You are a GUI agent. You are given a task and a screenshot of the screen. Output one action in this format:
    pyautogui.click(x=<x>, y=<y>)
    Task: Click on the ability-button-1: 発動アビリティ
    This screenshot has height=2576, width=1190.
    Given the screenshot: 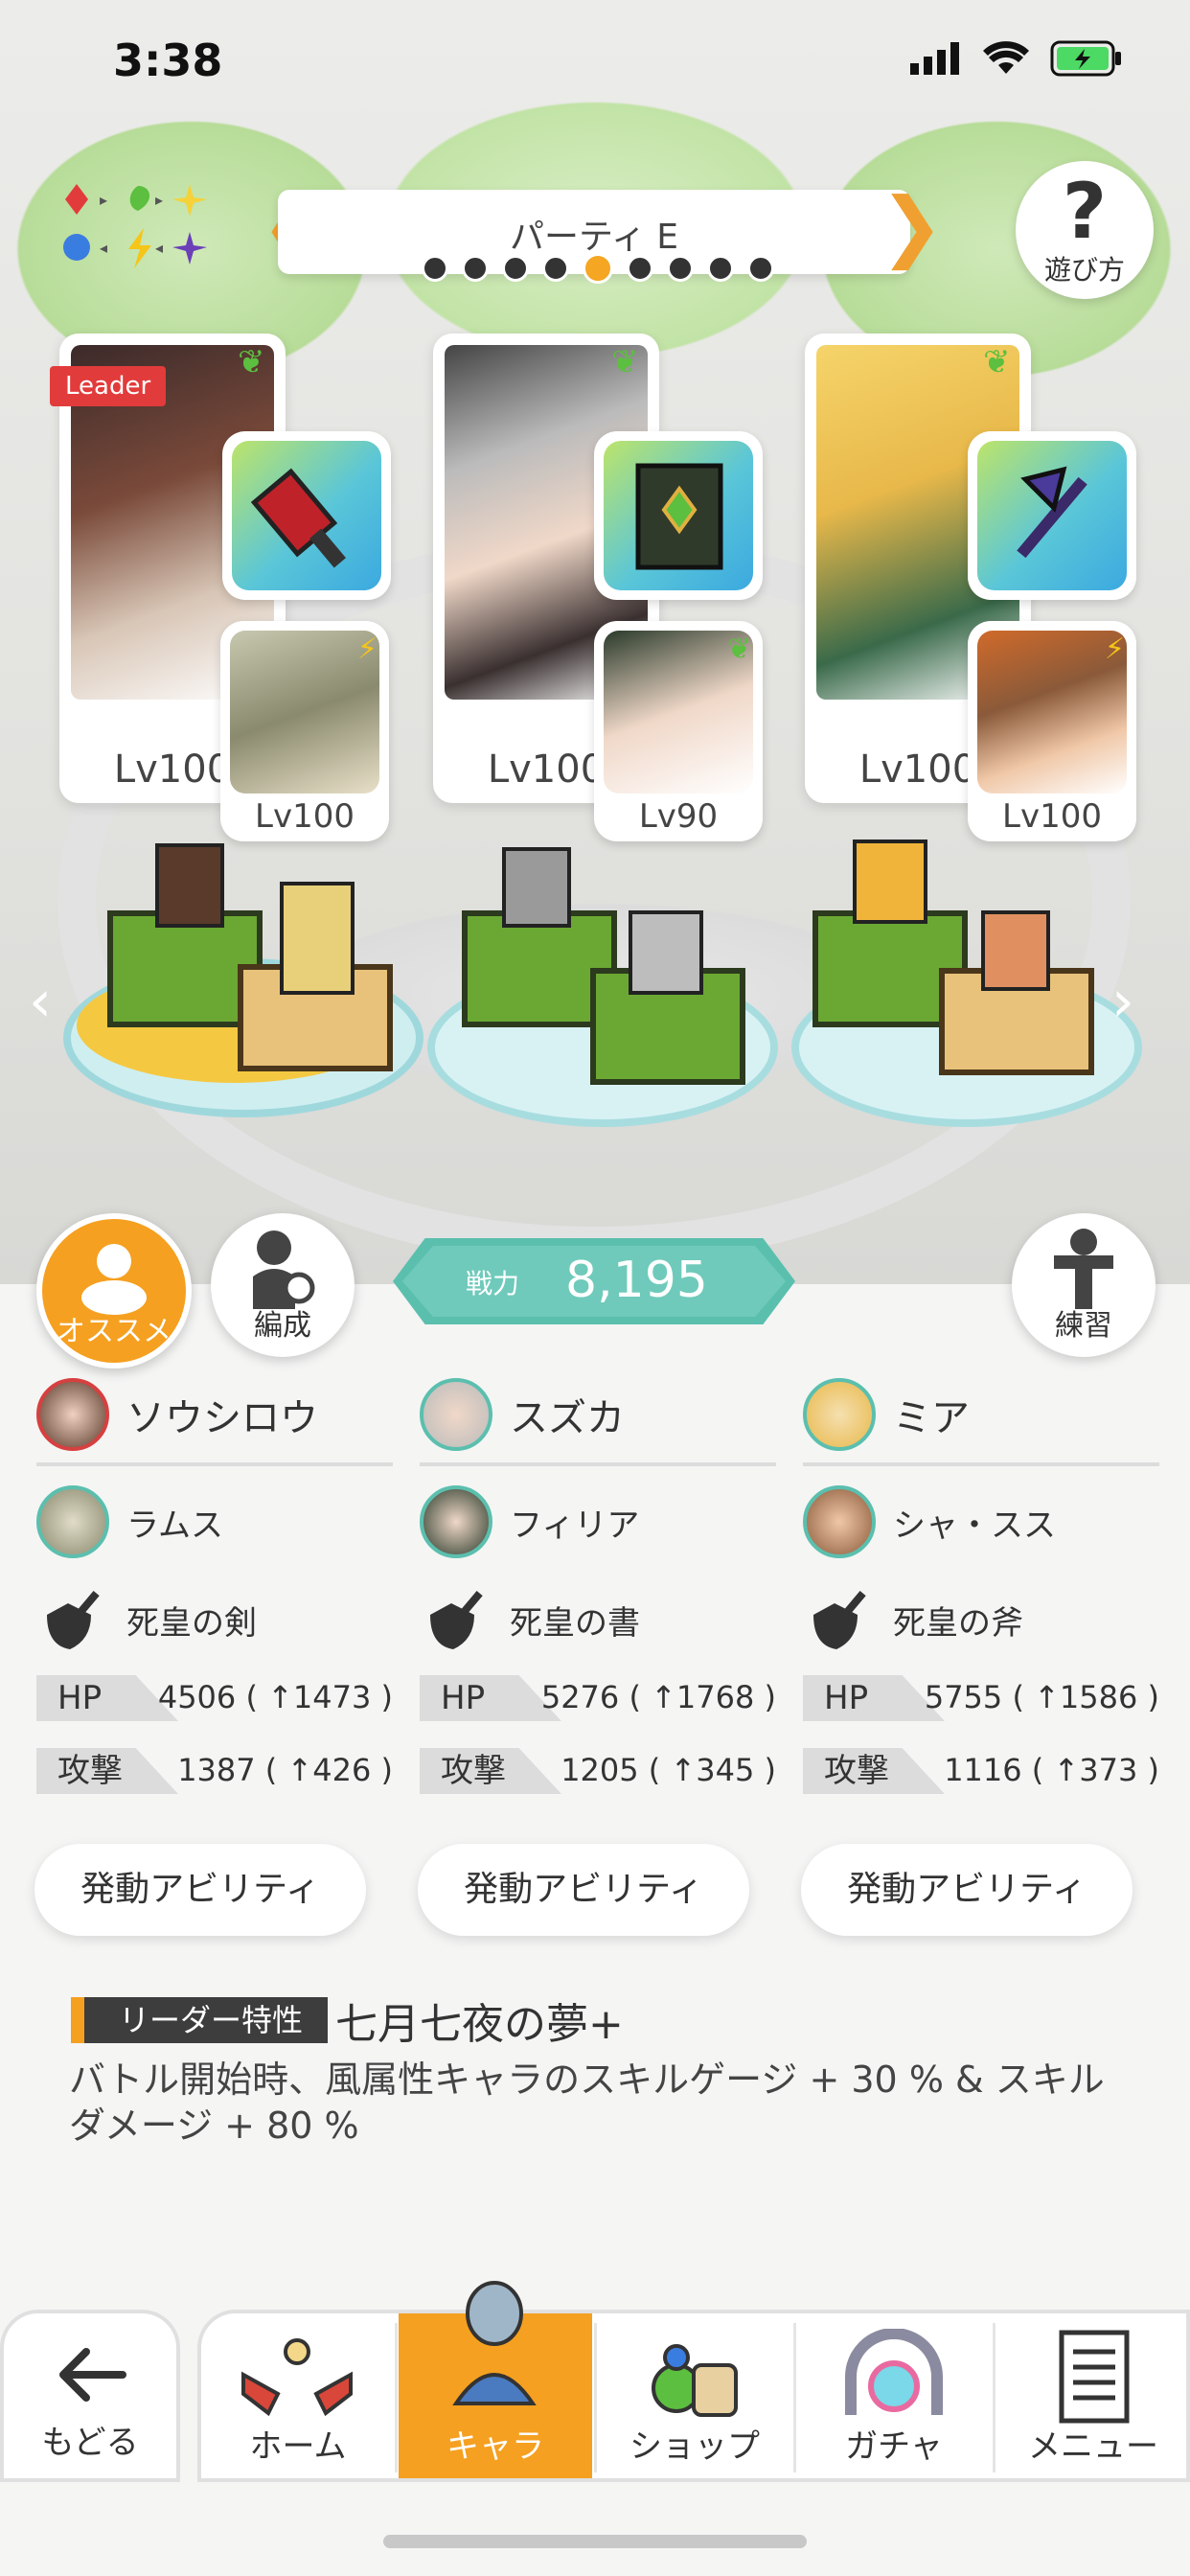 What is the action you would take?
    pyautogui.click(x=200, y=1890)
    